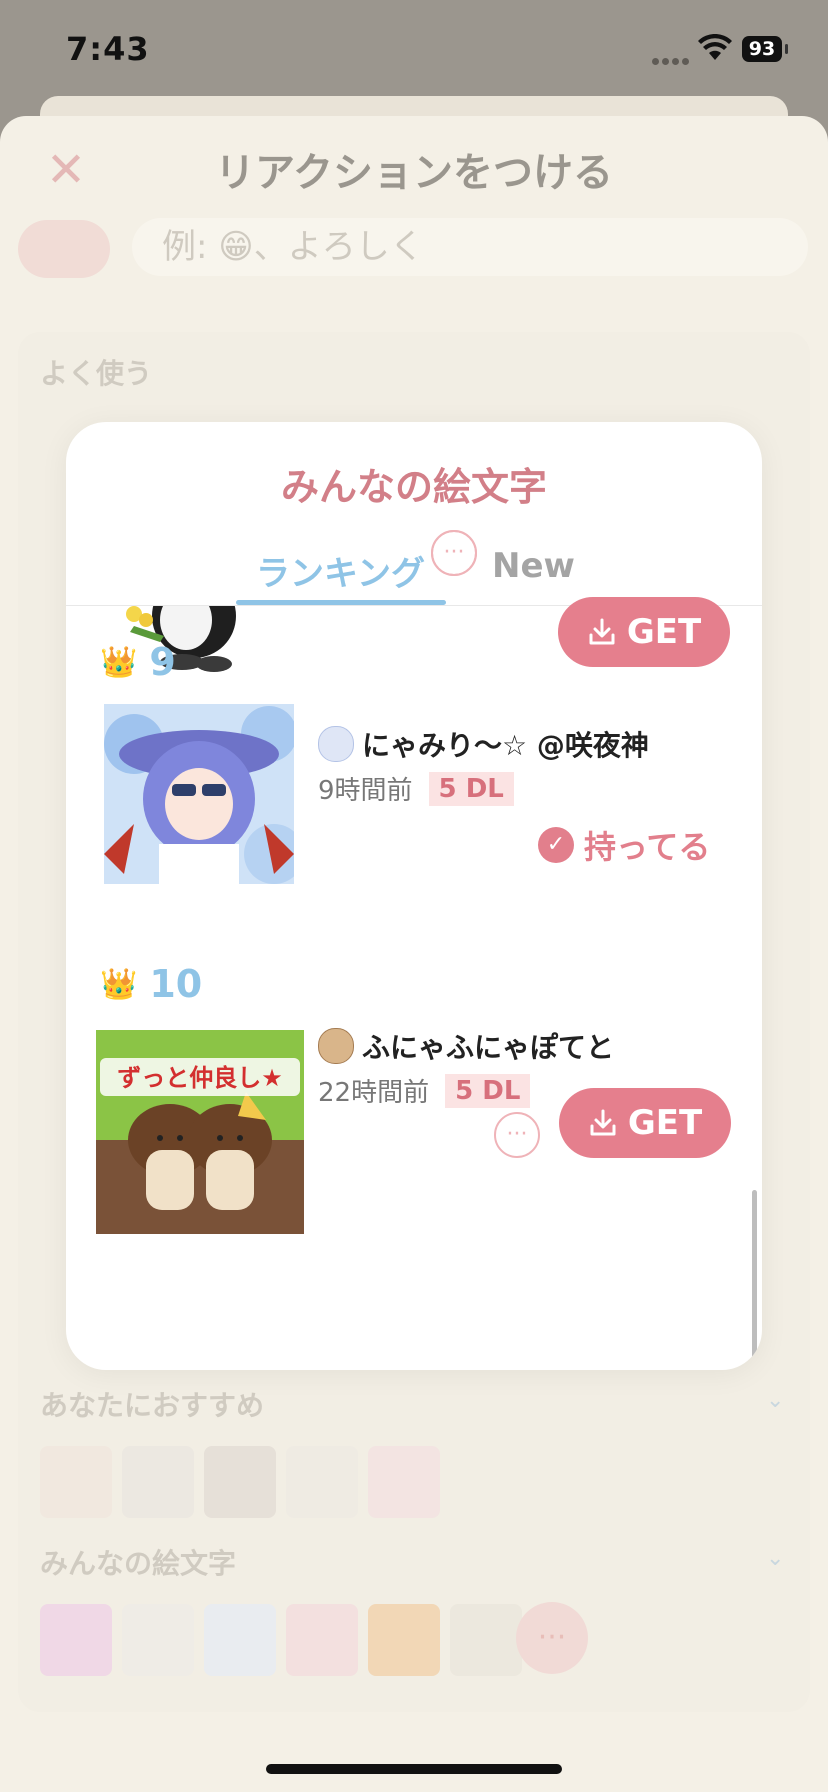  What do you see at coordinates (96, 373) in the screenshot?
I see `section-frequent: よく使う` at bounding box center [96, 373].